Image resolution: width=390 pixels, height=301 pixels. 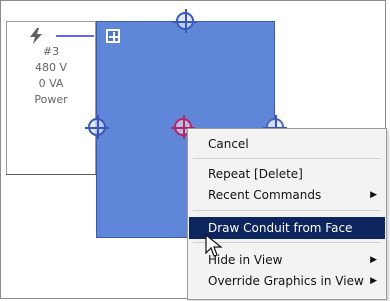 I want to click on panel-divider, so click(x=51, y=174).